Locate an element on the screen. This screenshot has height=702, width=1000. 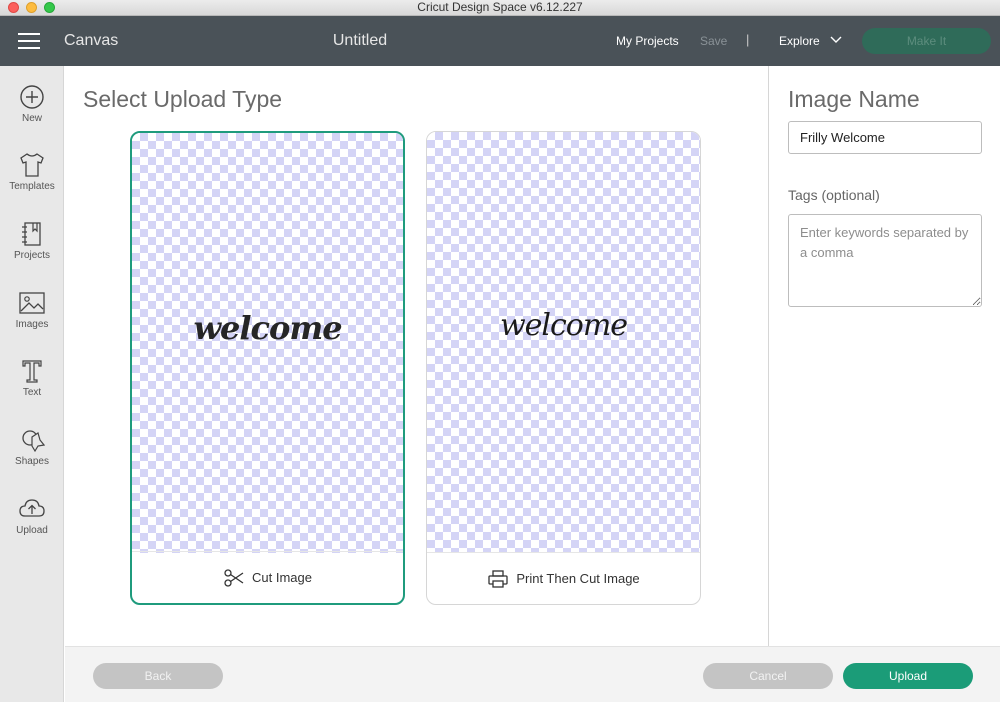
sidebar-item-label: Text is located at coordinates (32, 392).